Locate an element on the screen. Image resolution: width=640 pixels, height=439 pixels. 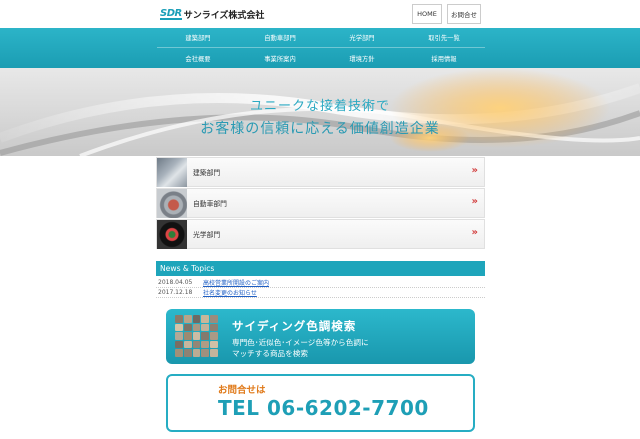
division-item-optics: 光学部門 » is located at coordinates (320, 234).